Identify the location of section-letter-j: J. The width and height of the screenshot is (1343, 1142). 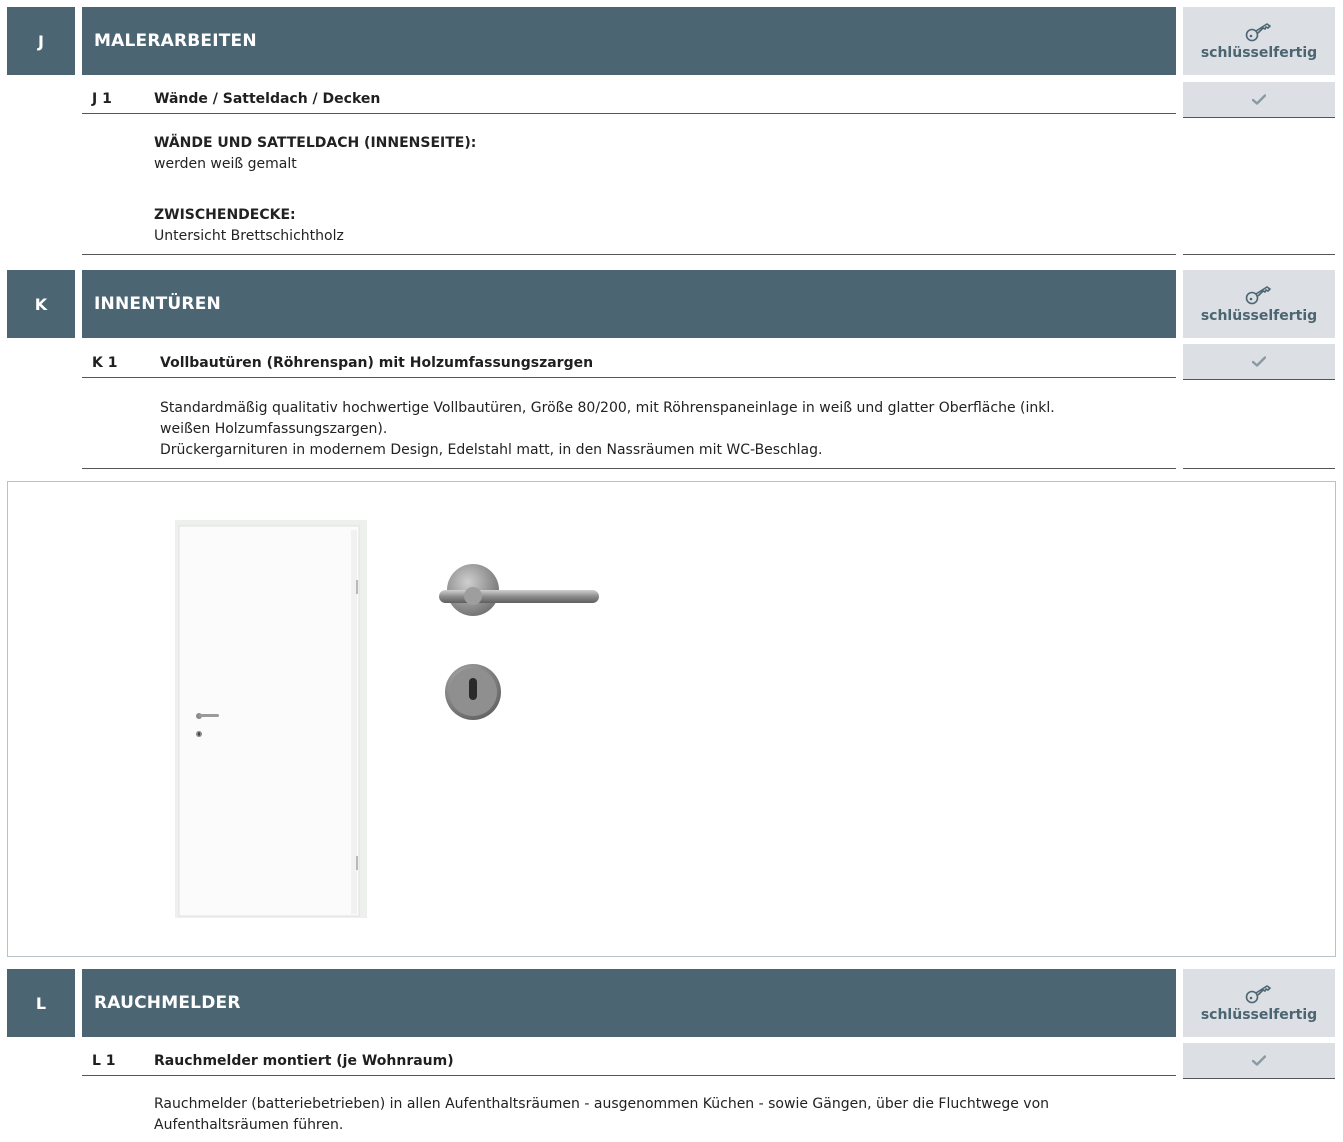
(41, 41).